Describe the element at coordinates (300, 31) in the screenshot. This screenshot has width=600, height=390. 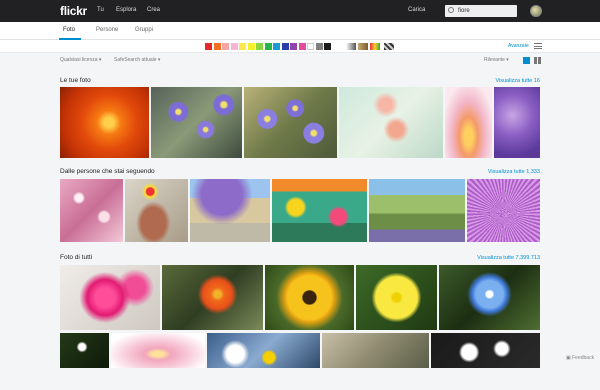
I see `search-tabs: Foto Persone Gruppi` at that location.